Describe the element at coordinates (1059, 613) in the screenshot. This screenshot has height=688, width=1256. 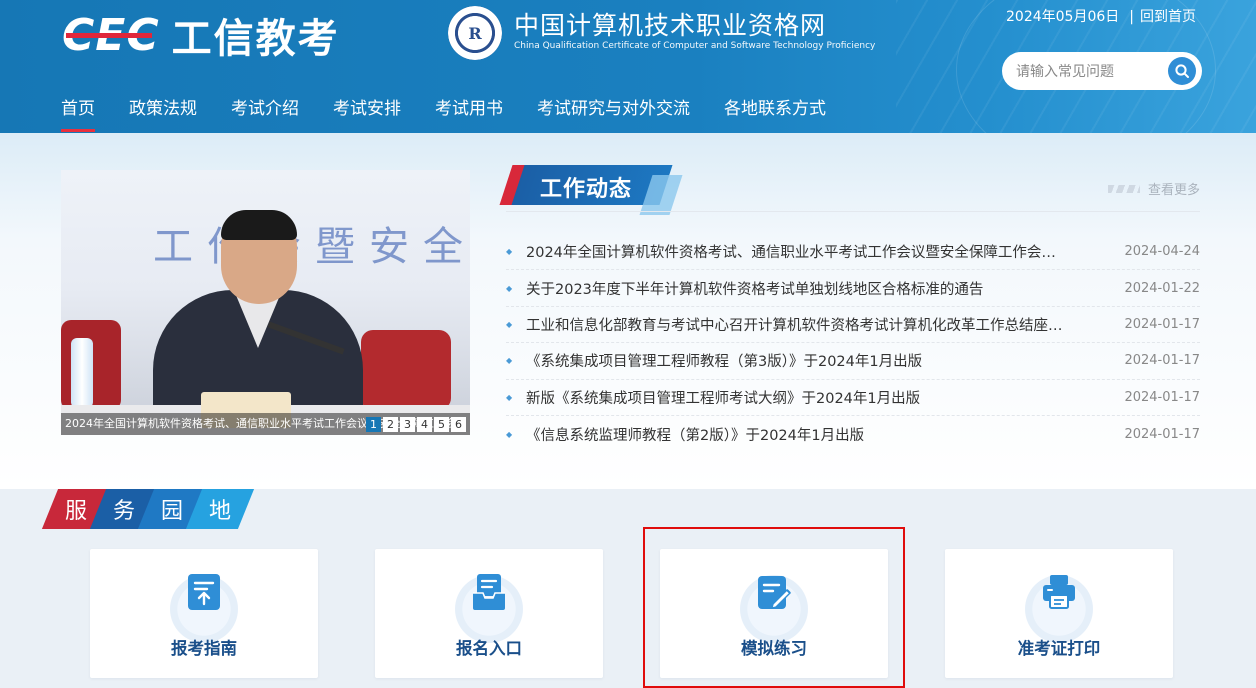
I see `service-card-admission-print: 准考证打印` at that location.